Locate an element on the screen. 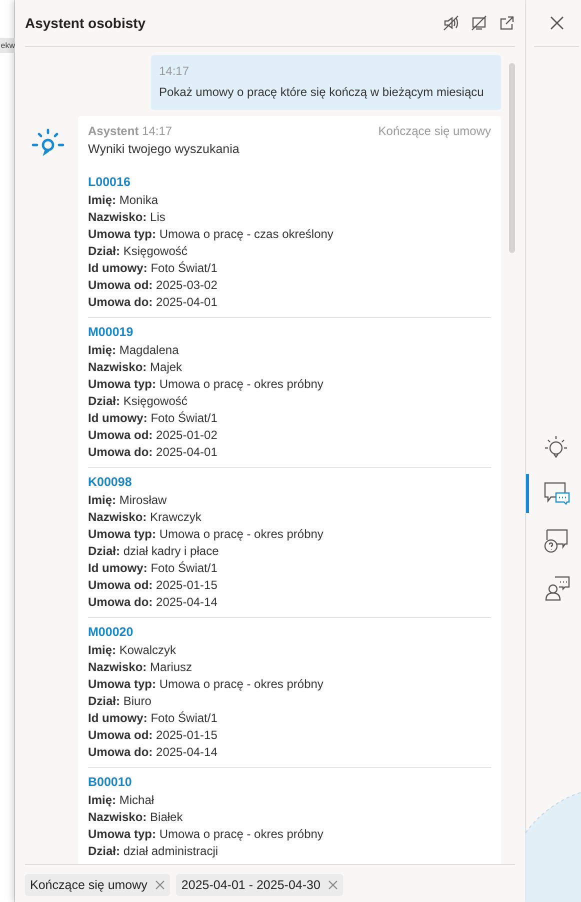 This screenshot has height=902, width=581. record-link: M00020 is located at coordinates (111, 632).